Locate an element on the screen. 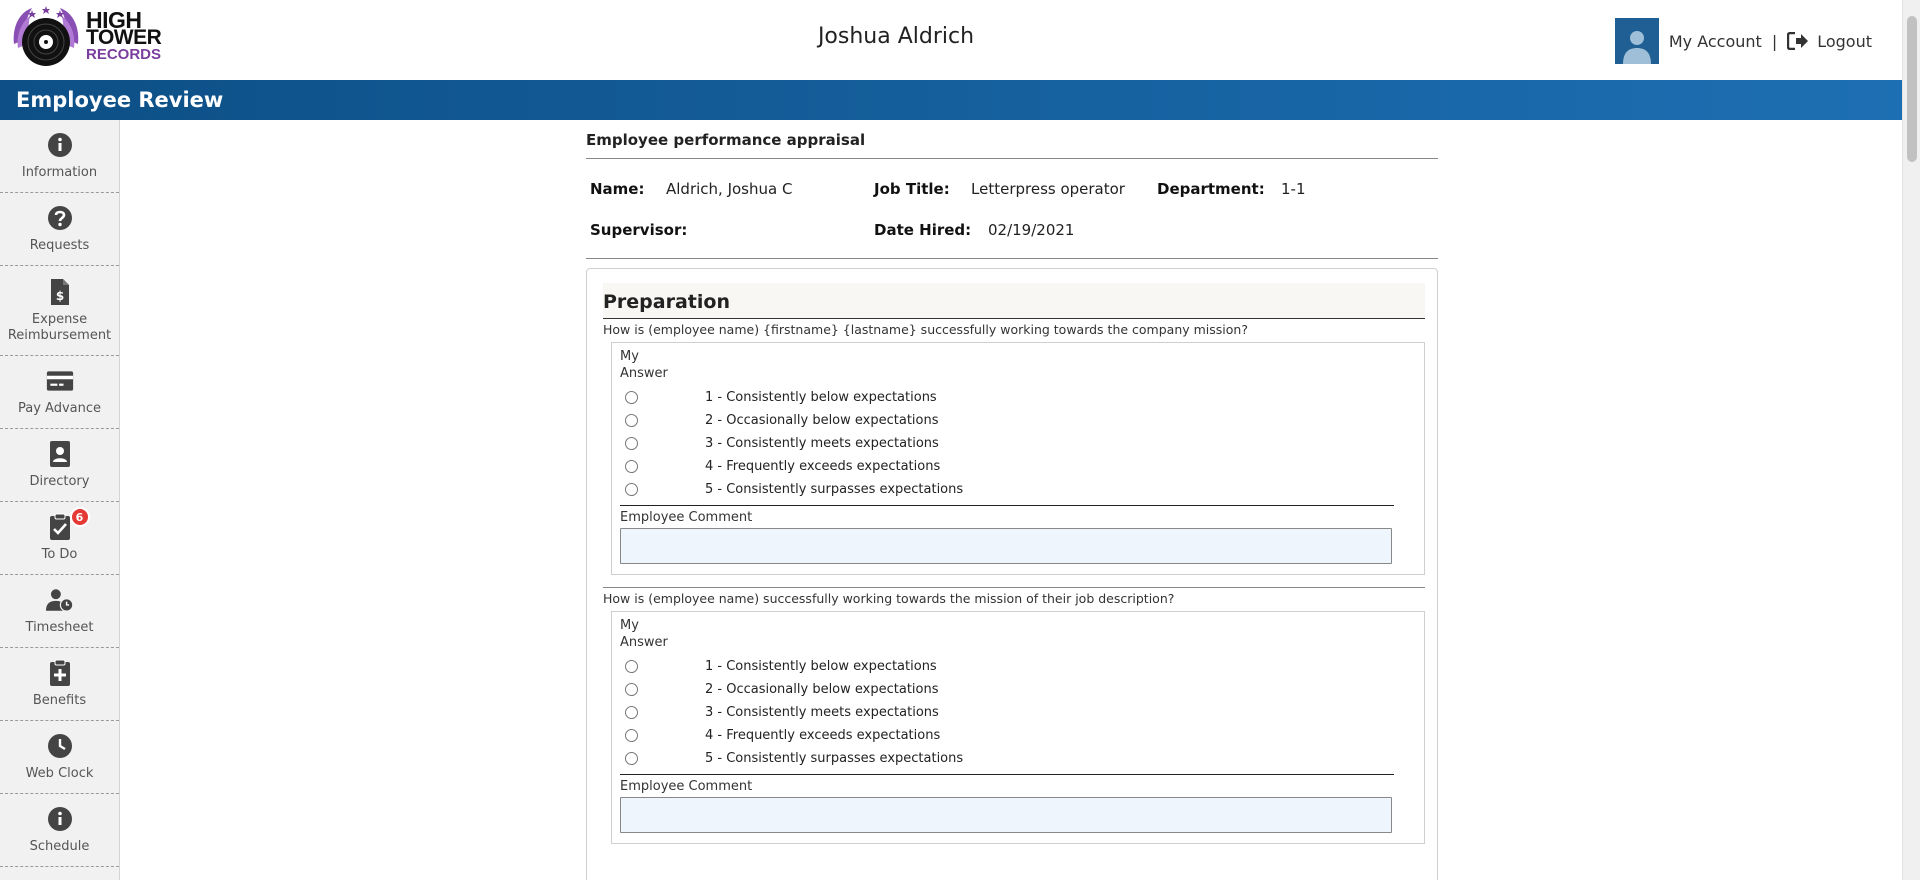 This screenshot has width=1920, height=880. name-value: Aldrich, Joshua C is located at coordinates (729, 189).